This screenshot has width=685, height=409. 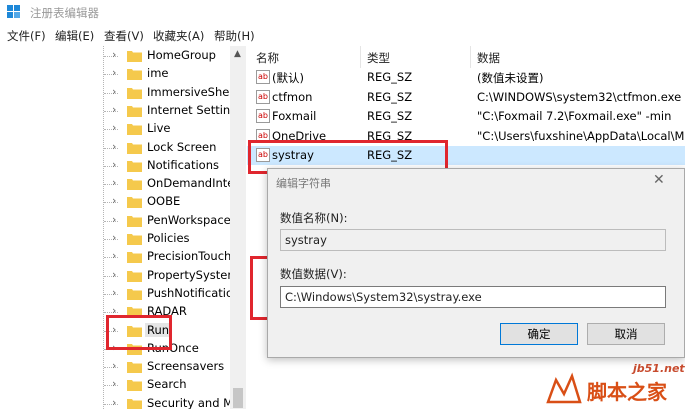 What do you see at coordinates (466, 57) in the screenshot?
I see `list-header: 名称 类型 数据` at bounding box center [466, 57].